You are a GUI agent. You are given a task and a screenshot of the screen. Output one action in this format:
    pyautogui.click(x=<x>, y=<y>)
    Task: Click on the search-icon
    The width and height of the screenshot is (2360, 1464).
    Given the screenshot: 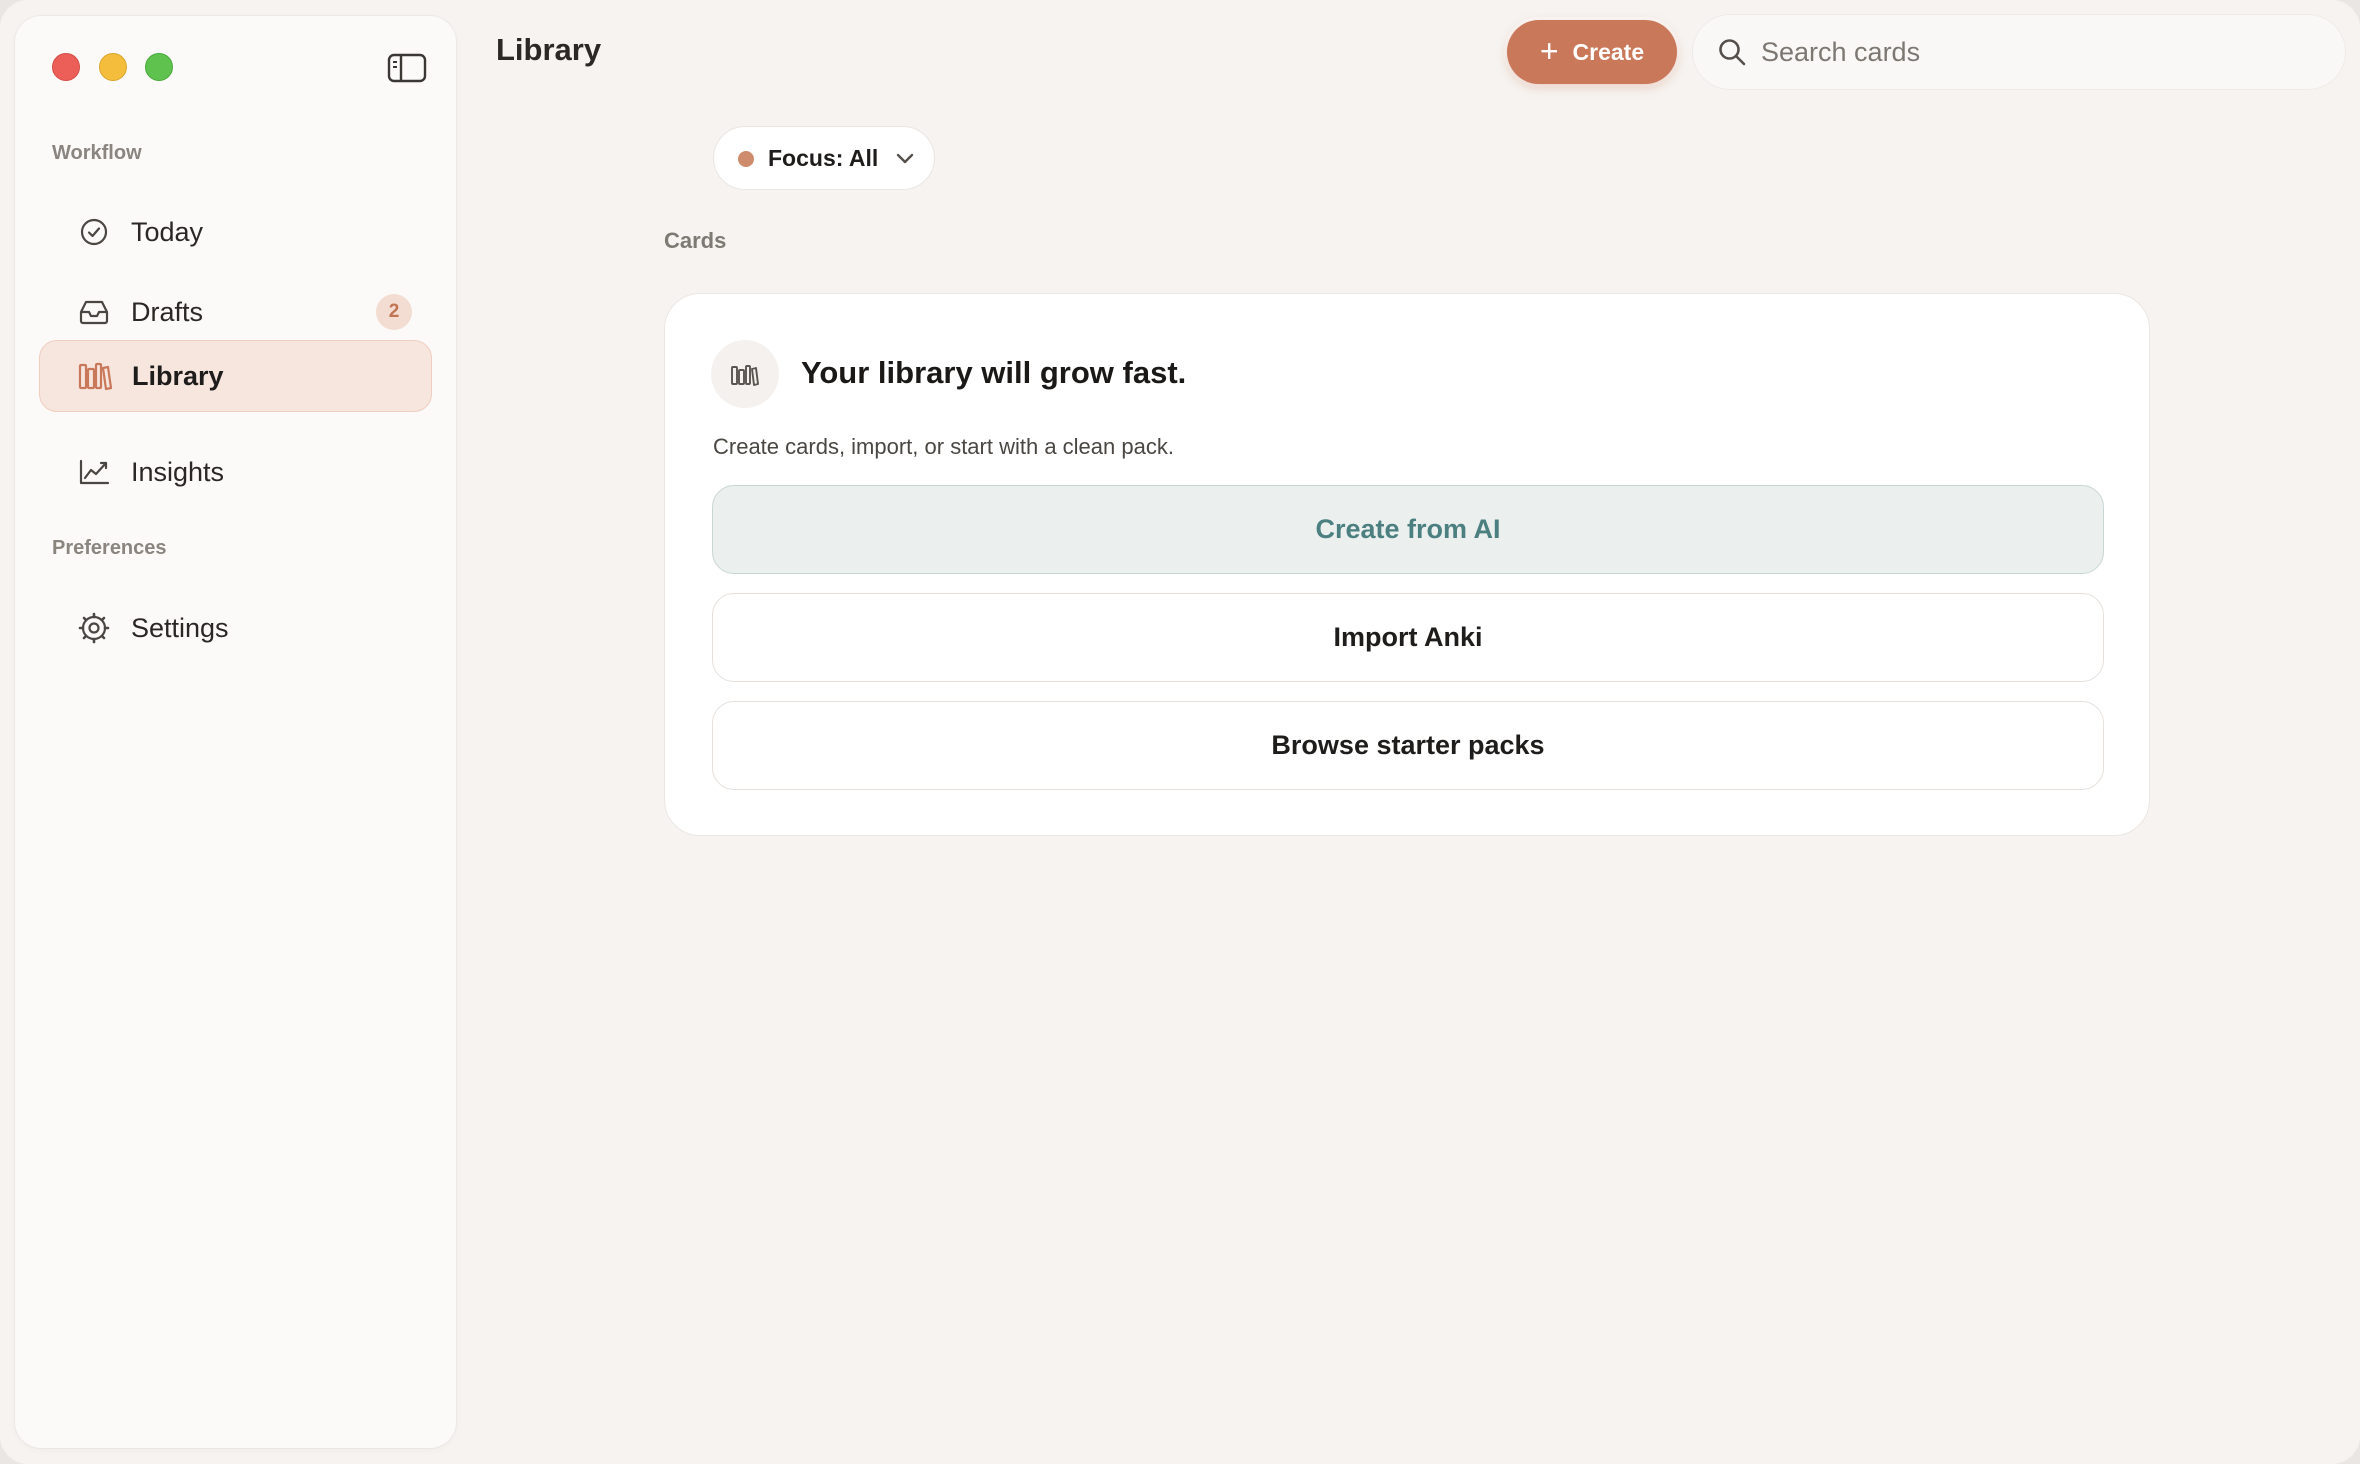 What is the action you would take?
    pyautogui.click(x=1732, y=52)
    